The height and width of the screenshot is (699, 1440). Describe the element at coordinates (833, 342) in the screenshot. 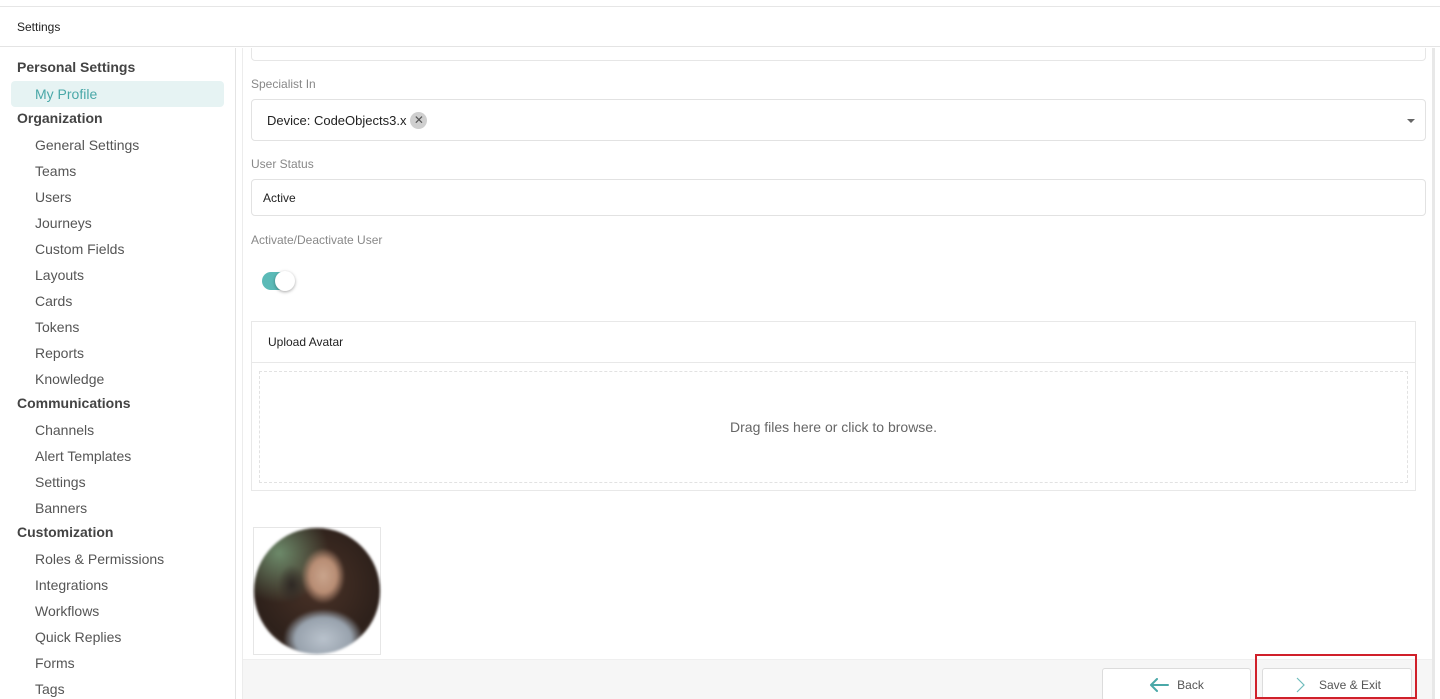

I see `upload-avatar-title: Upload Avatar` at that location.